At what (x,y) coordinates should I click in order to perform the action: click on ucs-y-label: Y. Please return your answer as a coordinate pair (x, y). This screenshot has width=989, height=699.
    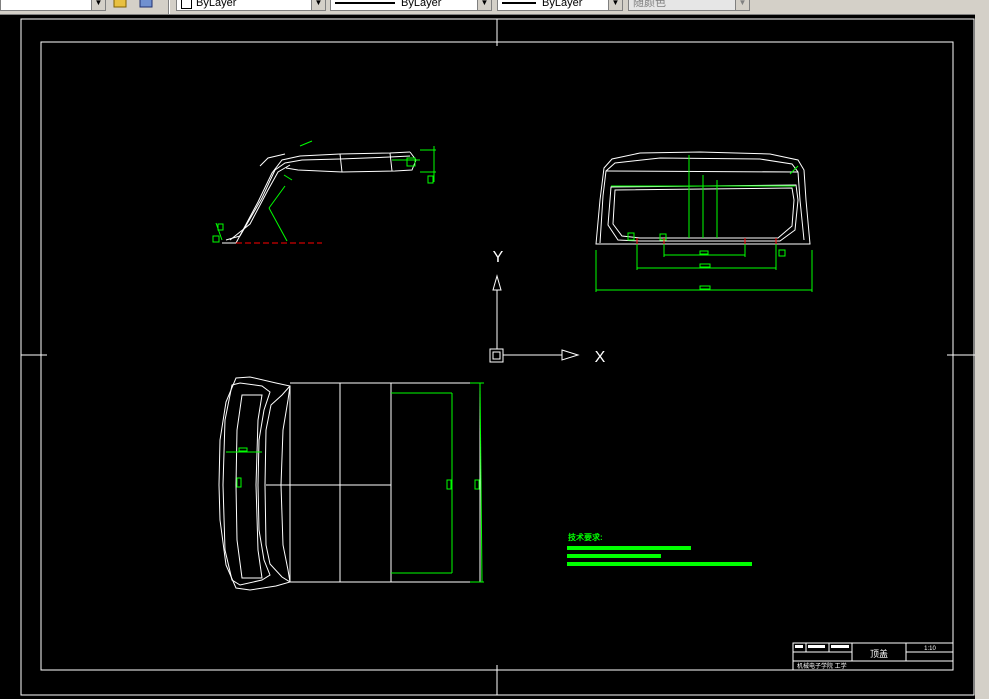
    Looking at the image, I should click on (498, 257).